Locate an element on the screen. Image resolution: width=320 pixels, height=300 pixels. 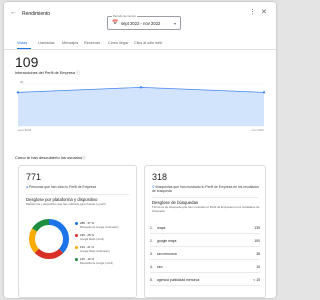
legend-item: 195 · 25 % Google Maps (móvil) is located at coordinates (89, 237).